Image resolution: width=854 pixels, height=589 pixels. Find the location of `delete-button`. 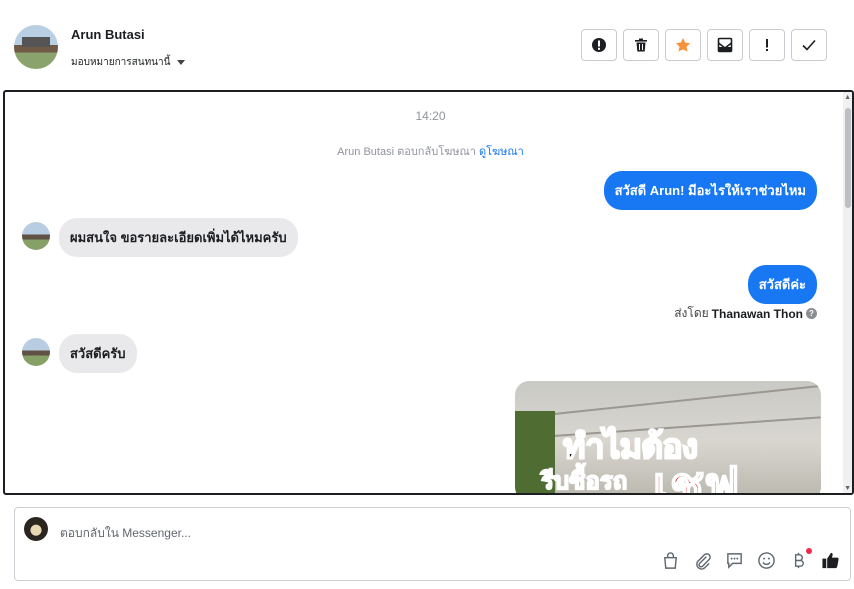

delete-button is located at coordinates (641, 45).